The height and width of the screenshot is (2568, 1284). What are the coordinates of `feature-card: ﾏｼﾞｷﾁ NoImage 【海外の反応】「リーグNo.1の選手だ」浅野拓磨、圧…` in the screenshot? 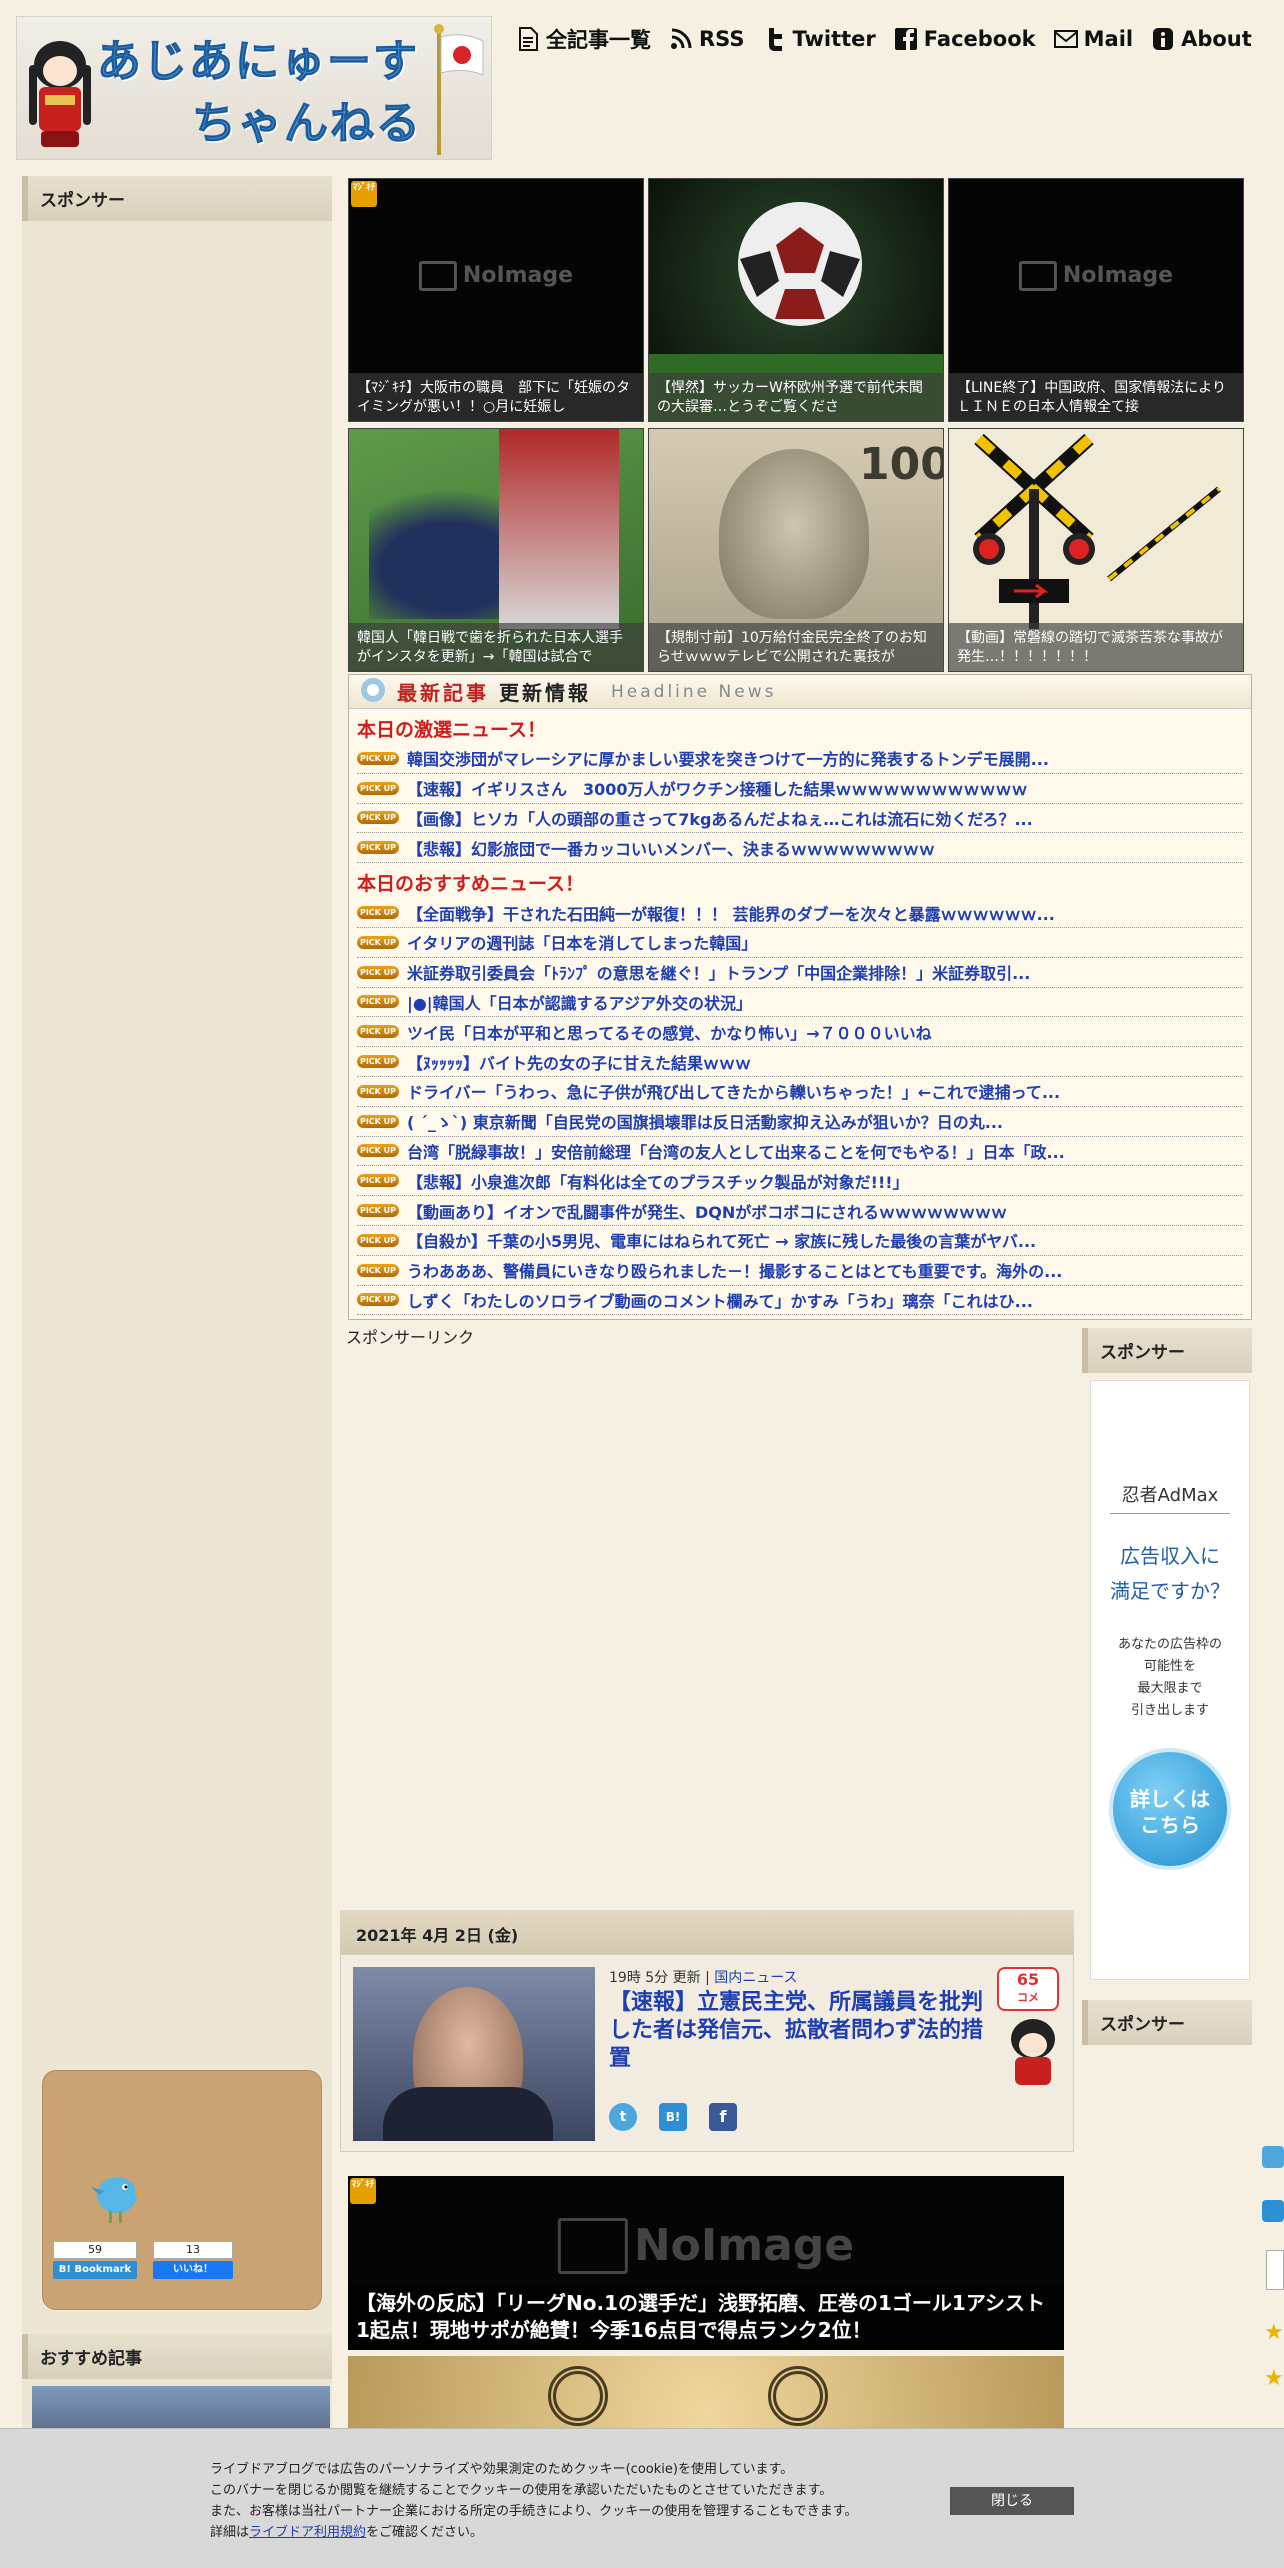 It's located at (706, 2263).